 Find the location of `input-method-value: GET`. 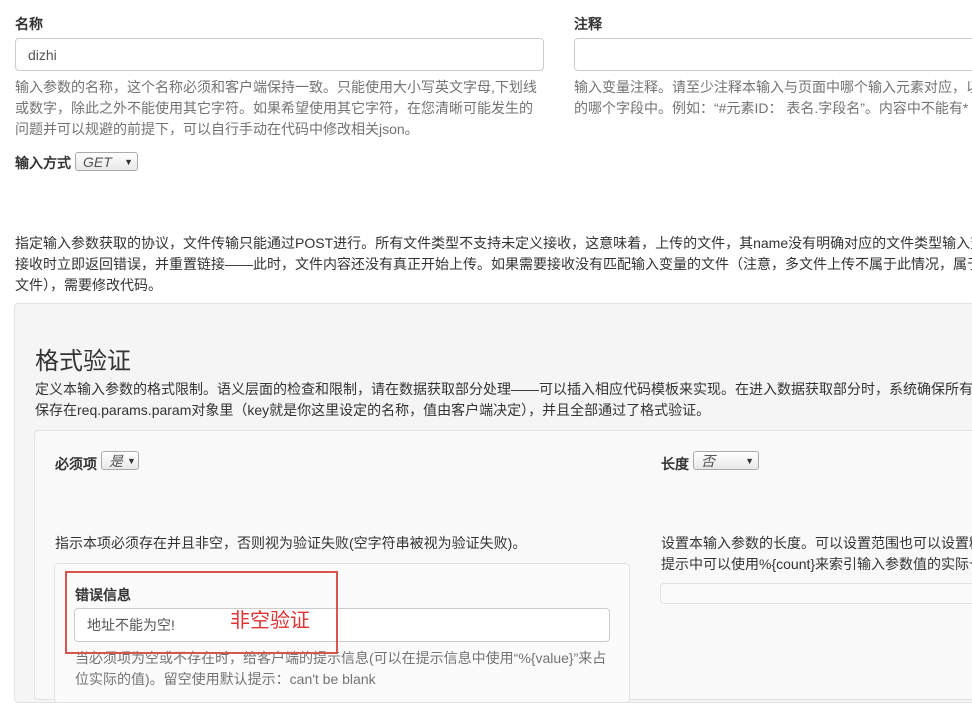

input-method-value: GET is located at coordinates (97, 161).